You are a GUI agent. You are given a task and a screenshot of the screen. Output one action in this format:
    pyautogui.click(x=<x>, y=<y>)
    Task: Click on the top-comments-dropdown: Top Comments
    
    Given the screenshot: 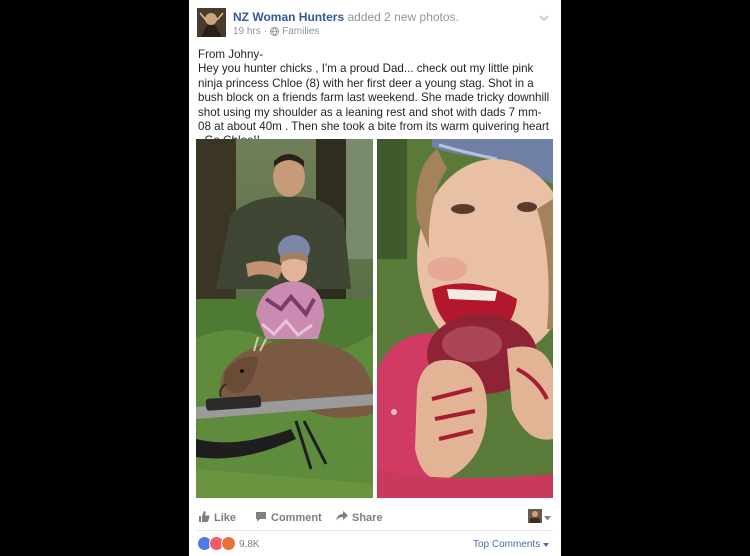 What is the action you would take?
    pyautogui.click(x=511, y=544)
    